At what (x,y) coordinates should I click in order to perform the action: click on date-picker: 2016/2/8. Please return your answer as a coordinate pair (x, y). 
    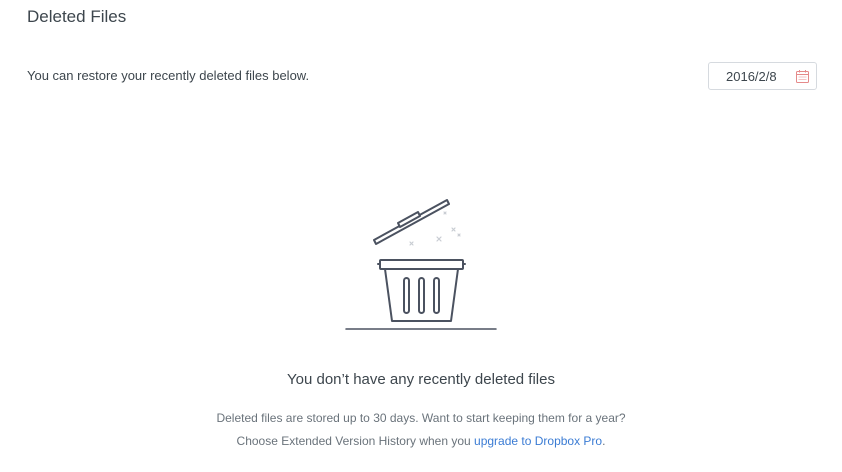
    Looking at the image, I should click on (762, 76).